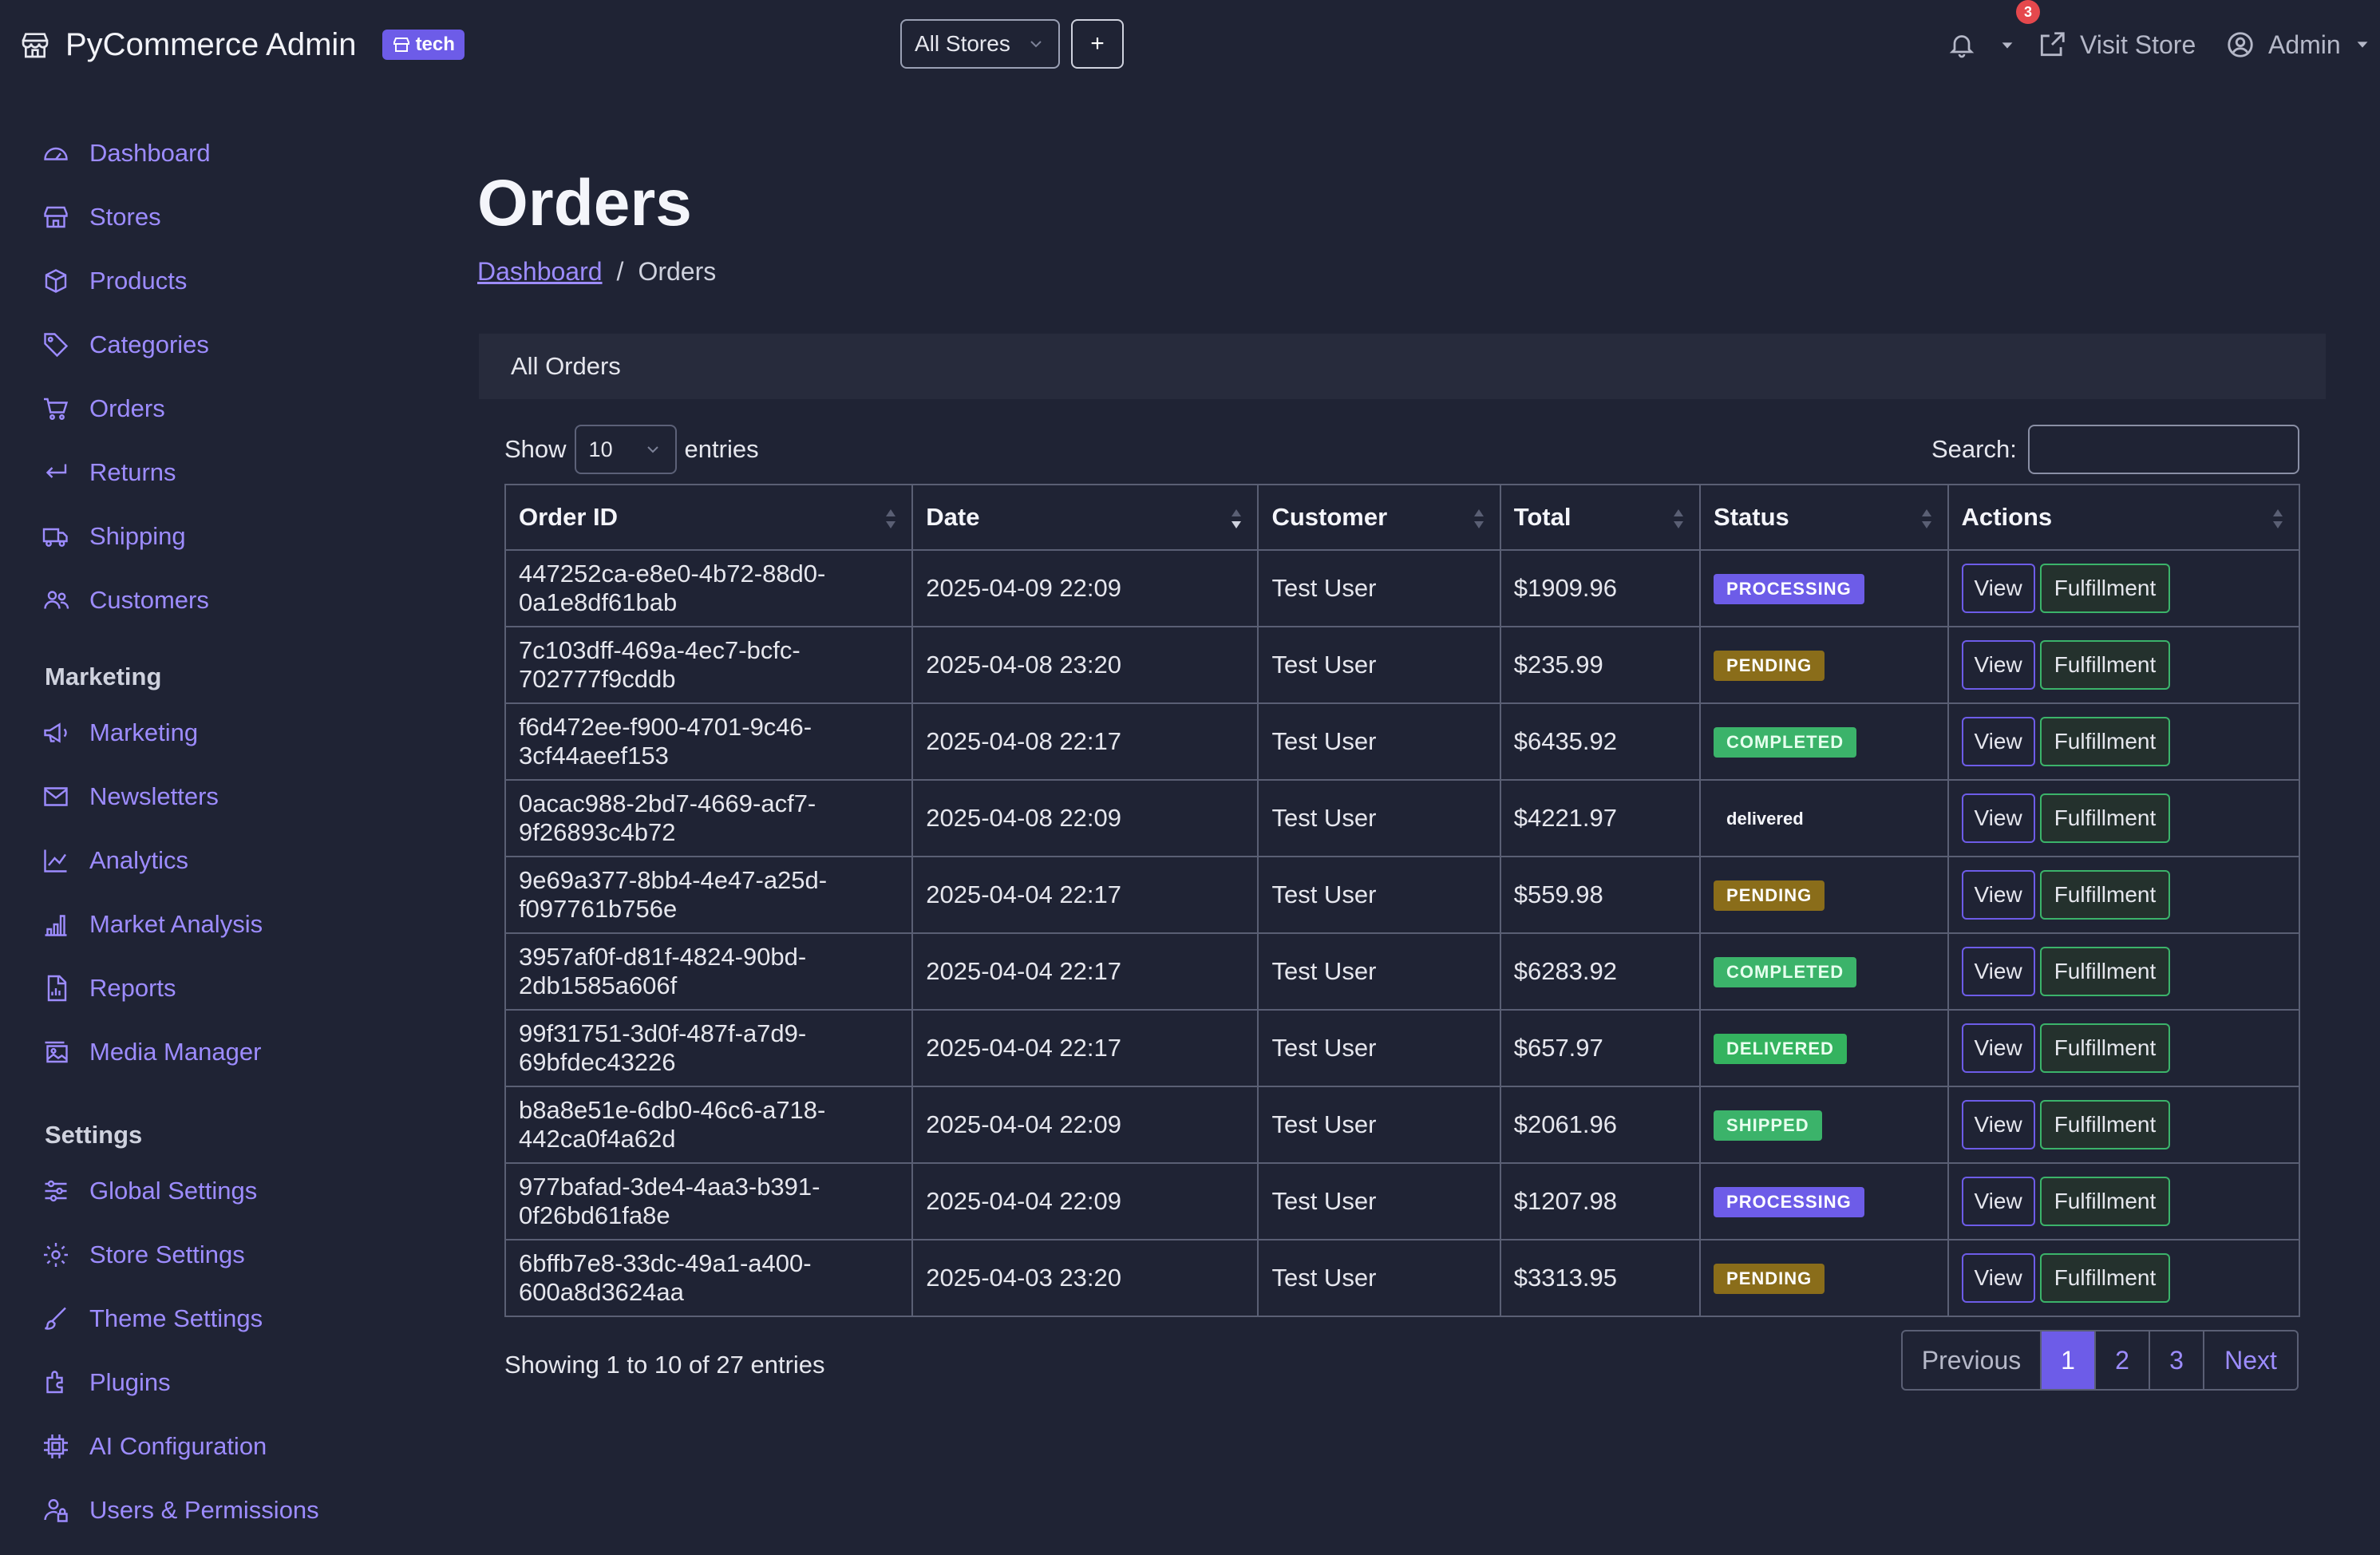 The height and width of the screenshot is (1555, 2380). I want to click on people-icon, so click(56, 600).